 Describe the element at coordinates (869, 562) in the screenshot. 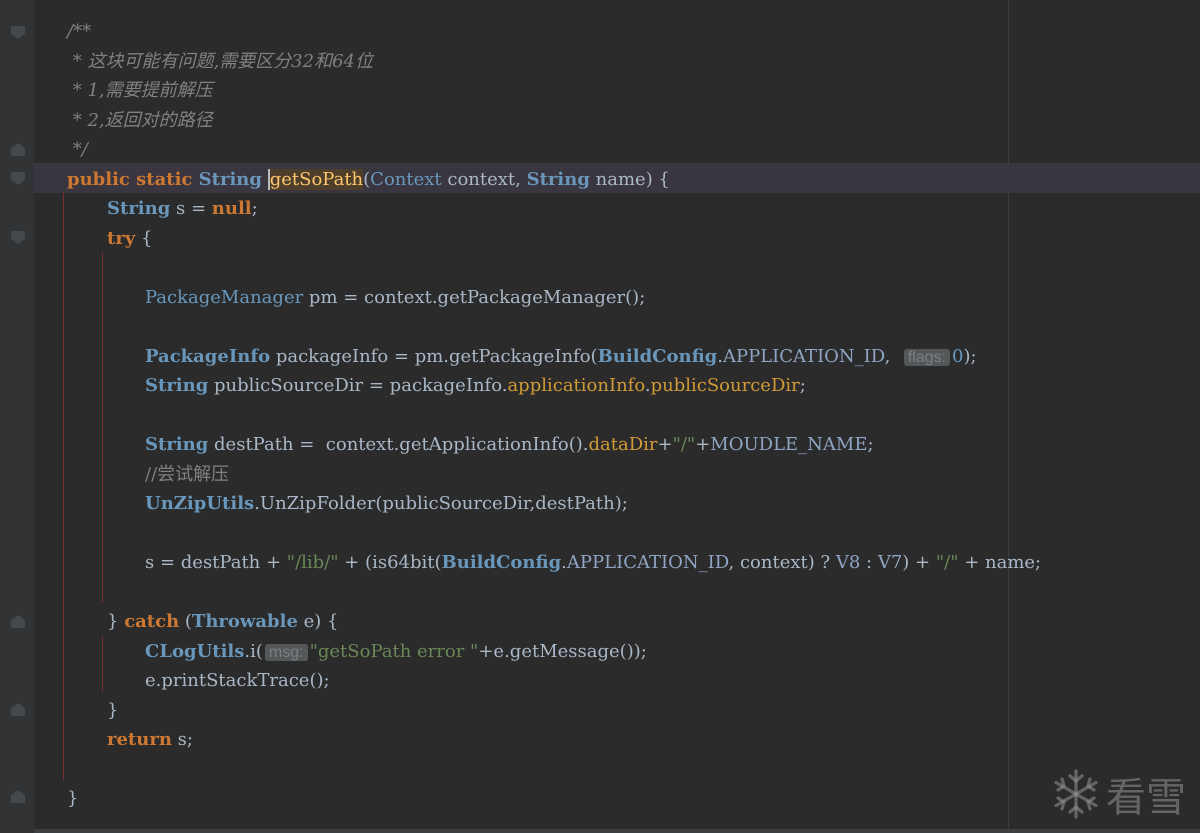

I see `code-token: :` at that location.